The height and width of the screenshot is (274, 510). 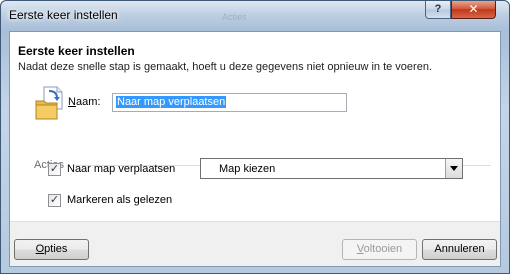 I want to click on window-title: Eerste keer instellen, so click(x=63, y=15).